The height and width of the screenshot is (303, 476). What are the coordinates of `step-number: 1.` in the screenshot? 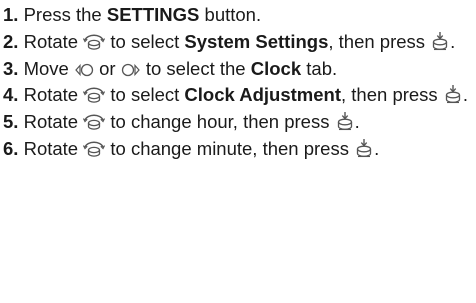 It's located at (11, 14).